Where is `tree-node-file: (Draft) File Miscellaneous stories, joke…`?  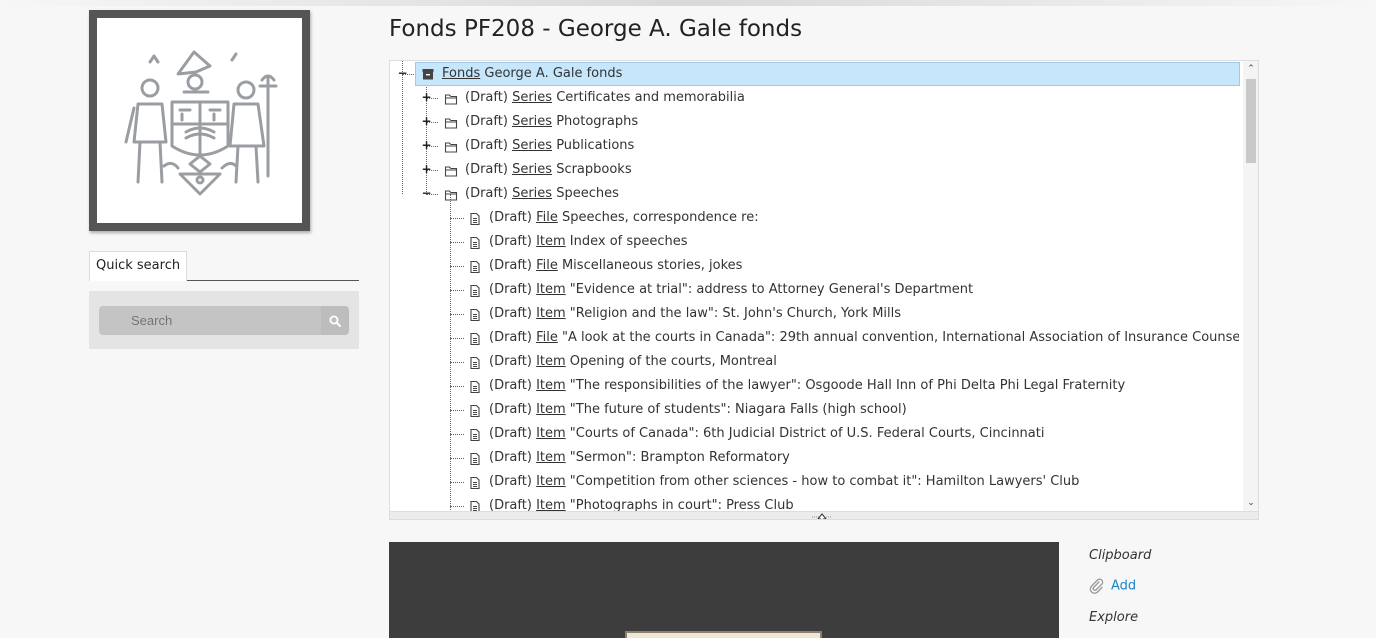
tree-node-file: (Draft) File Miscellaneous stories, joke… is located at coordinates (615, 266).